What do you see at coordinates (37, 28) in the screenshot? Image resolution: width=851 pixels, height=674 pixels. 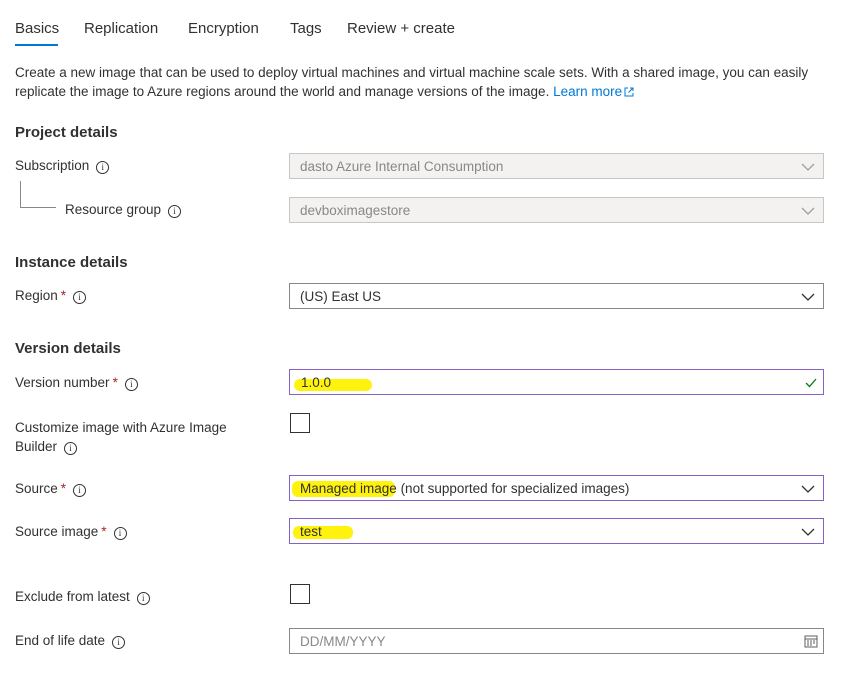 I see `tab-basics: Basics` at bounding box center [37, 28].